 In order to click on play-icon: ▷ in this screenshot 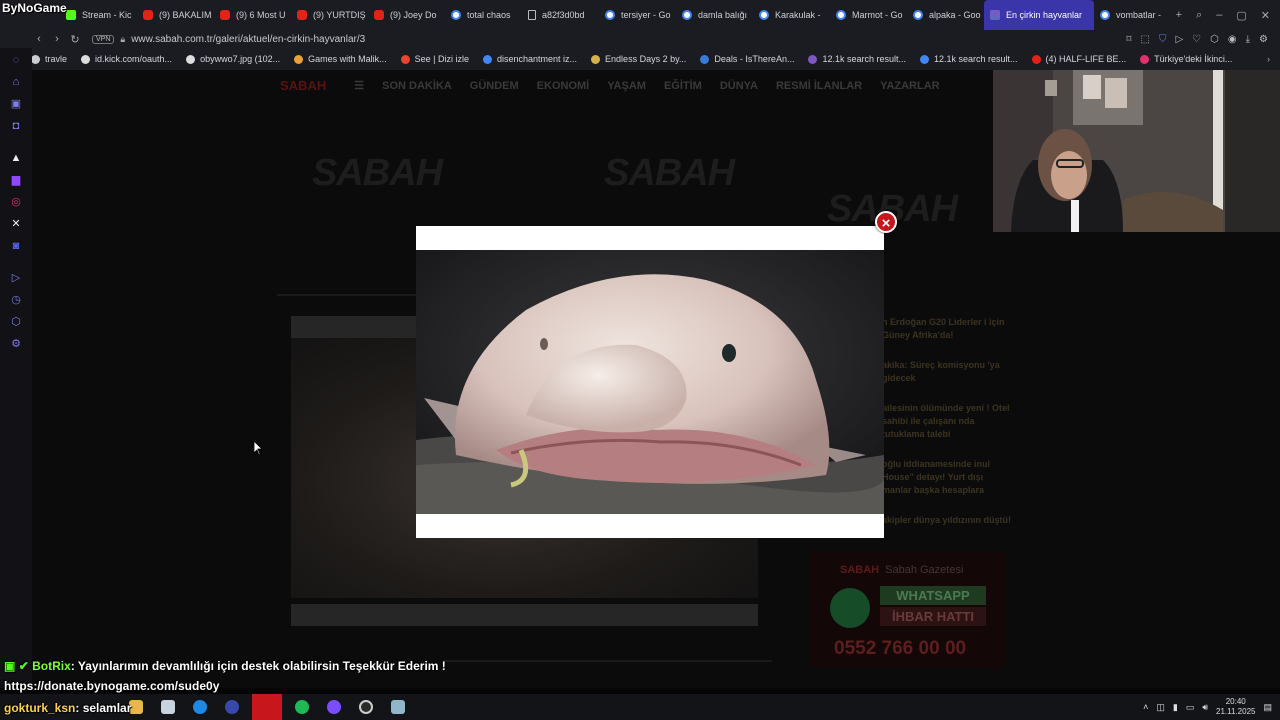, I will do `click(1179, 39)`.